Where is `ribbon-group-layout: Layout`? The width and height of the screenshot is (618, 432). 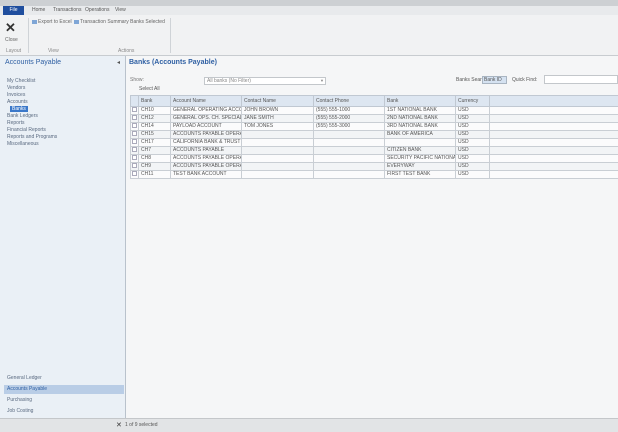 ribbon-group-layout: Layout is located at coordinates (13, 51).